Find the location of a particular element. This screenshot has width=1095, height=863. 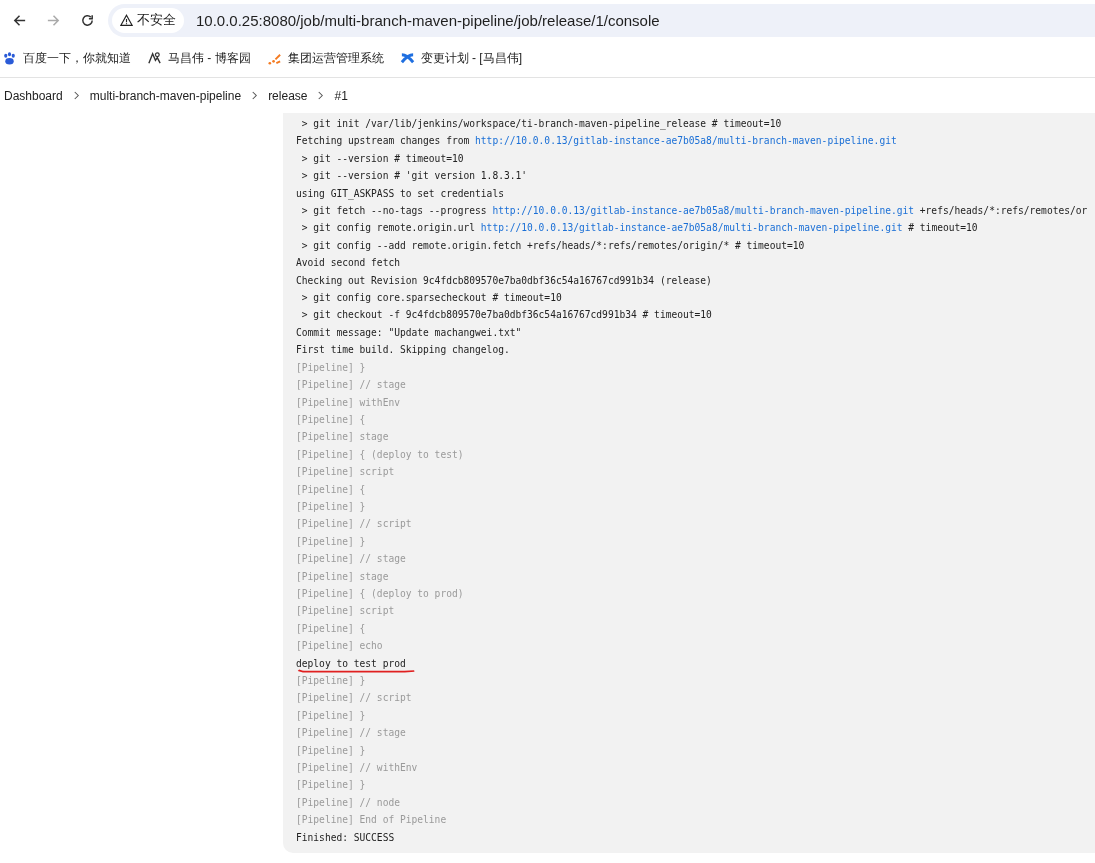

reload-icon is located at coordinates (87, 20).